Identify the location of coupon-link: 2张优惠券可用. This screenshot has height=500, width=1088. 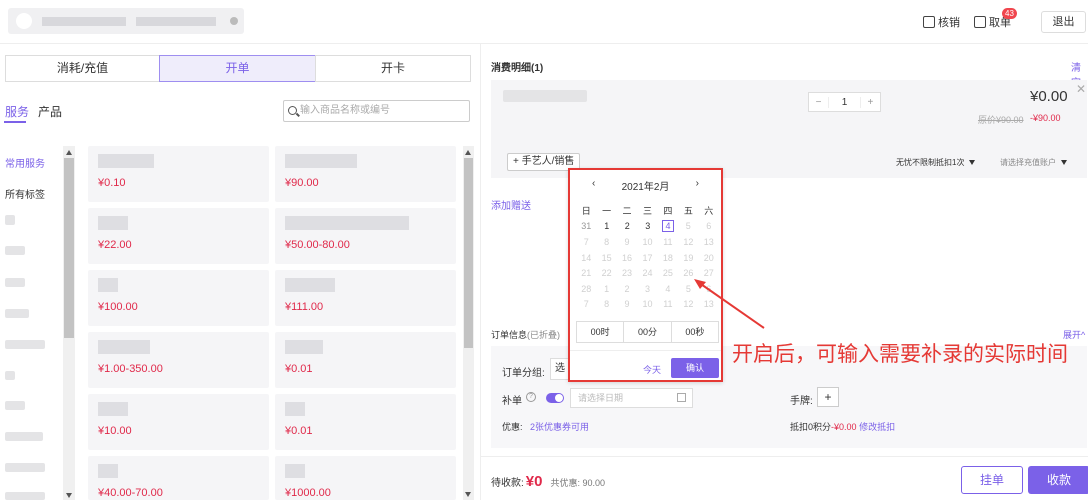
(559, 426).